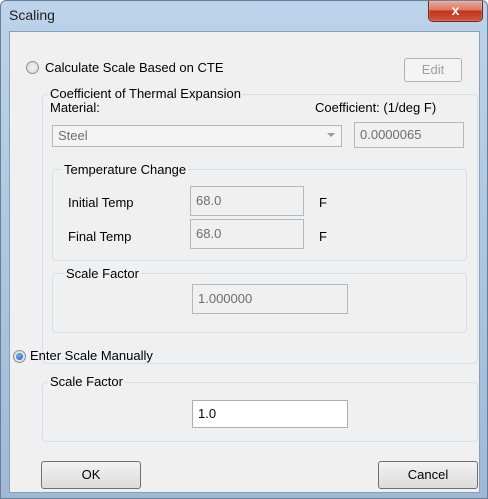  Describe the element at coordinates (247, 234) in the screenshot. I see `final-temp-field: 68.0` at that location.